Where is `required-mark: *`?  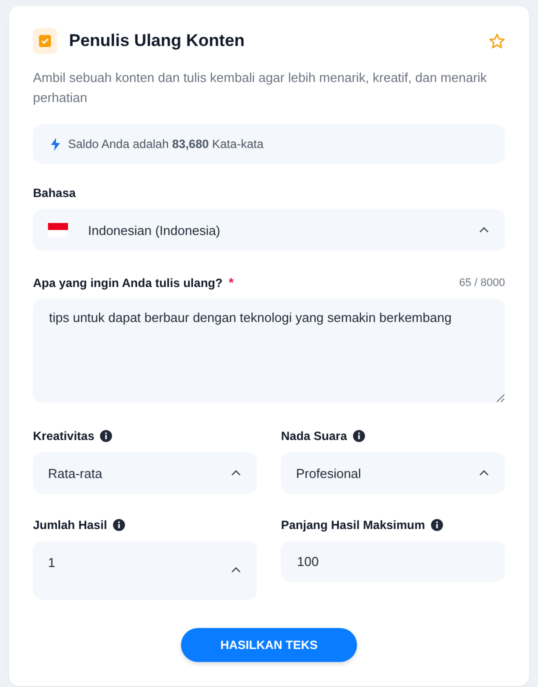 required-mark: * is located at coordinates (231, 282).